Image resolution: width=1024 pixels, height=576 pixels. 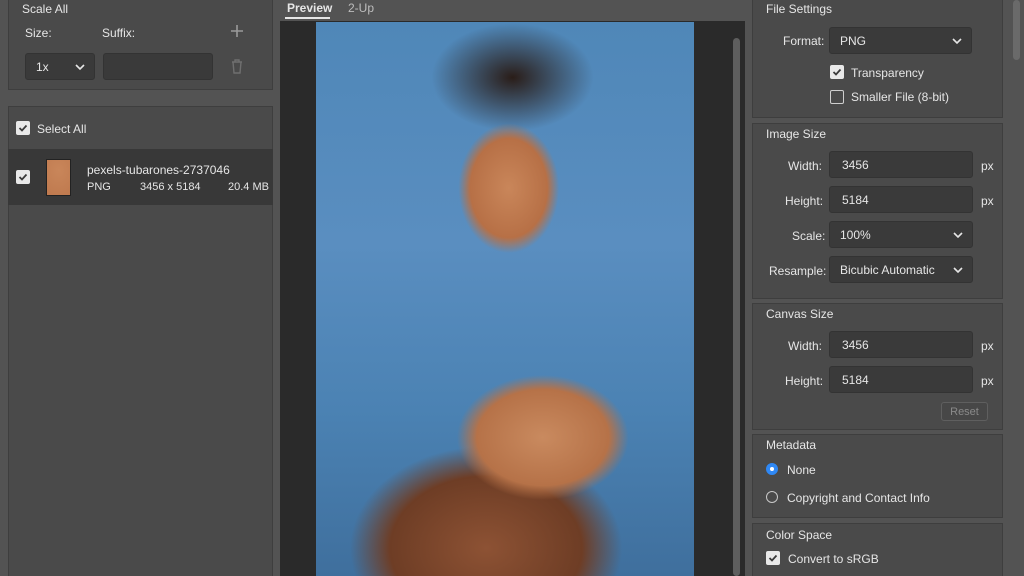 What do you see at coordinates (887, 73) in the screenshot?
I see `transparency-label: Transparency` at bounding box center [887, 73].